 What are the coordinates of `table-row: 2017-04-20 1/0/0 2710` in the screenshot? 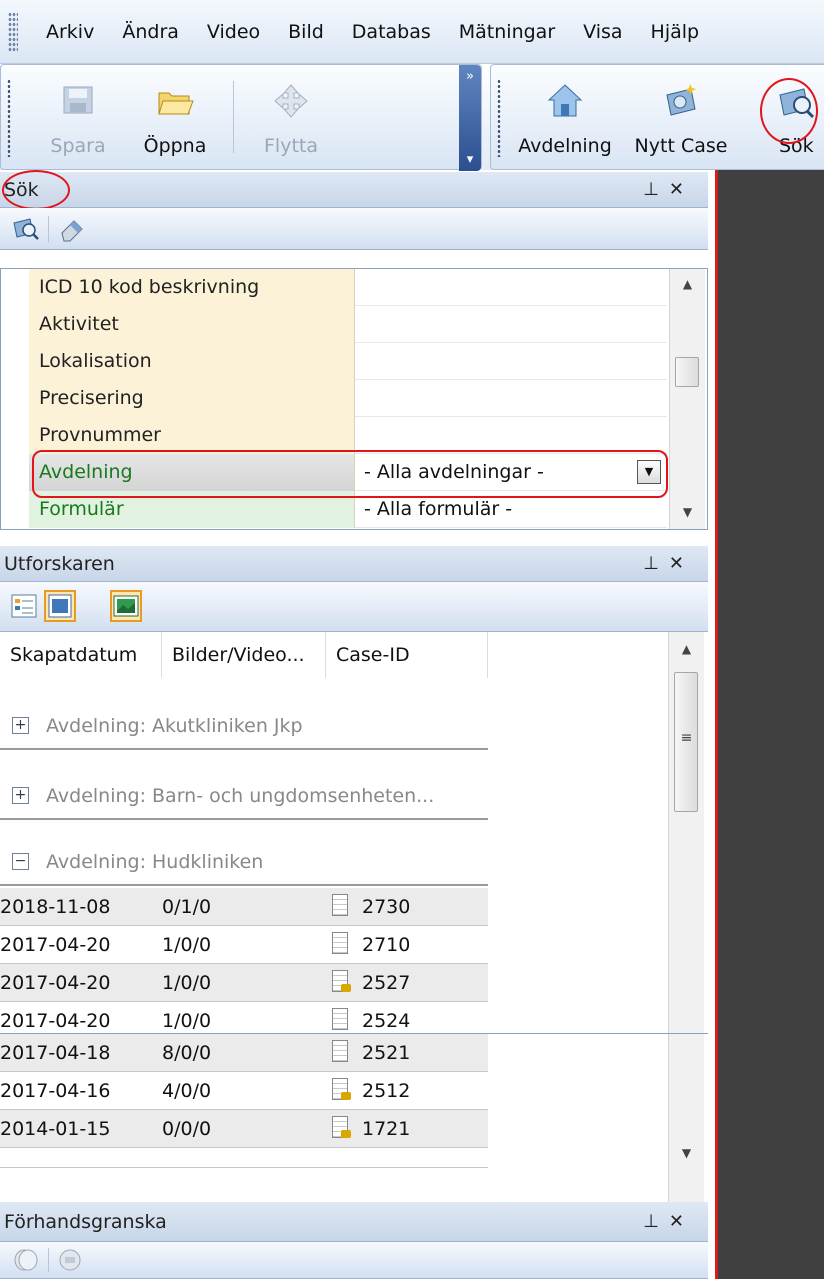 It's located at (244, 945).